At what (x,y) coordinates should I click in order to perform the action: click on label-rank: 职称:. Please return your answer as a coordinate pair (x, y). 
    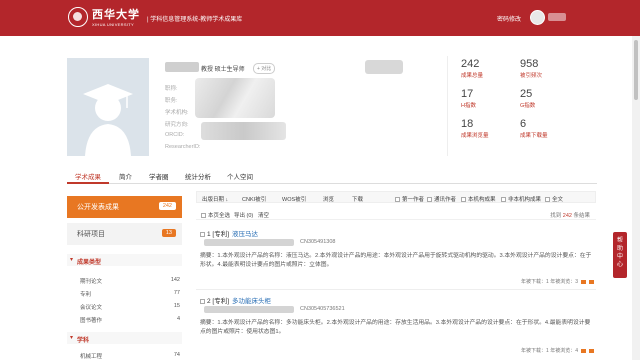
    Looking at the image, I should click on (171, 89).